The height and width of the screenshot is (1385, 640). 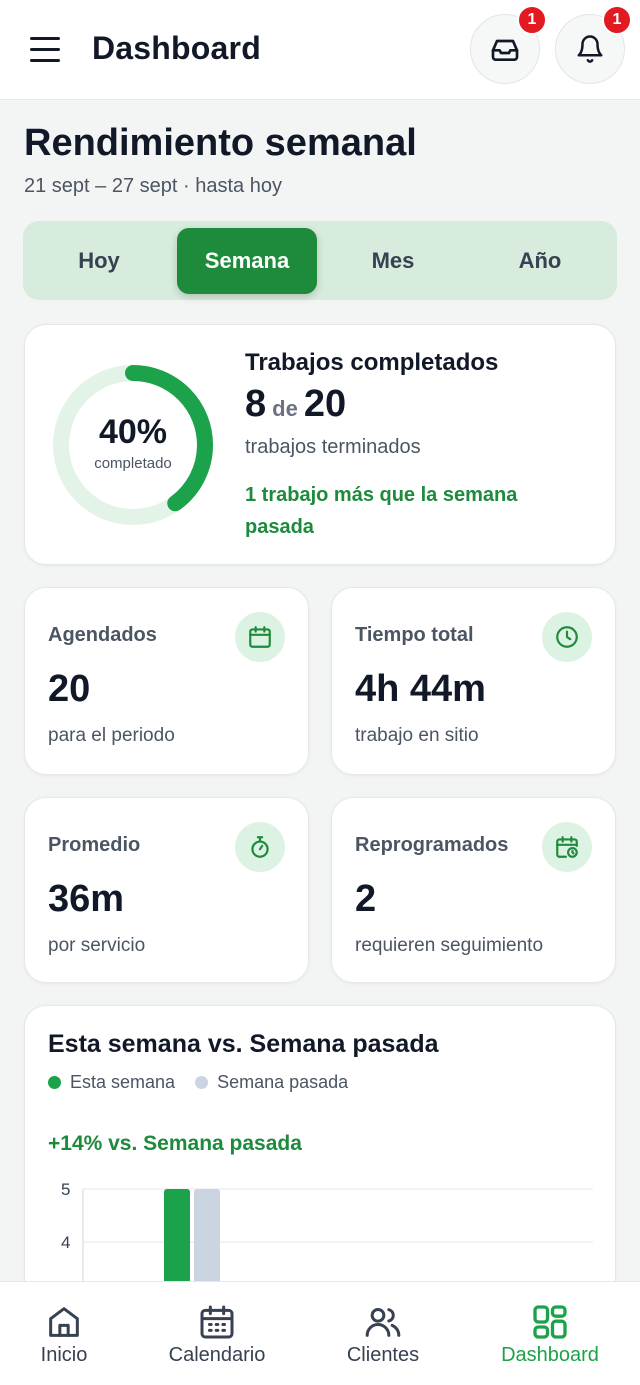 I want to click on stat-label: Agendados, so click(x=102, y=635).